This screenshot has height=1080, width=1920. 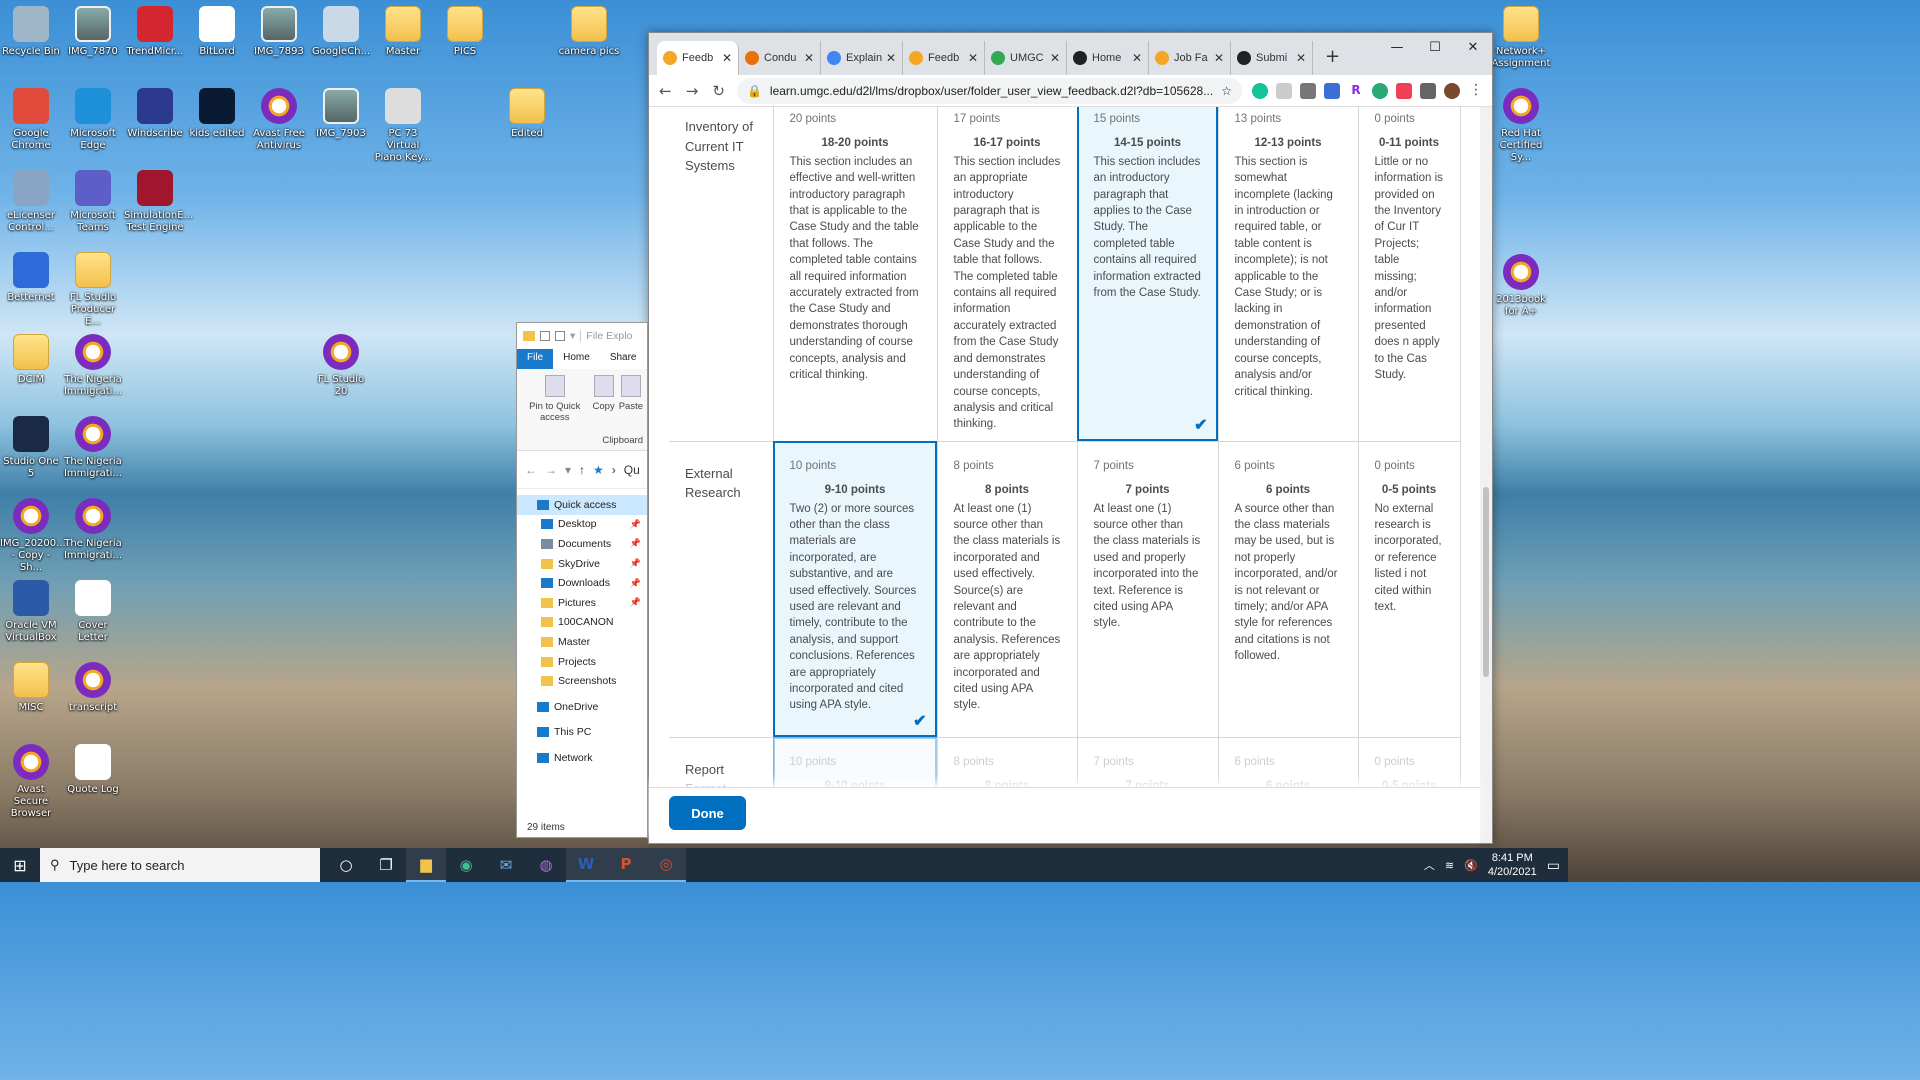 What do you see at coordinates (780, 58) in the screenshot?
I see `browser-tab: Condu ✕` at bounding box center [780, 58].